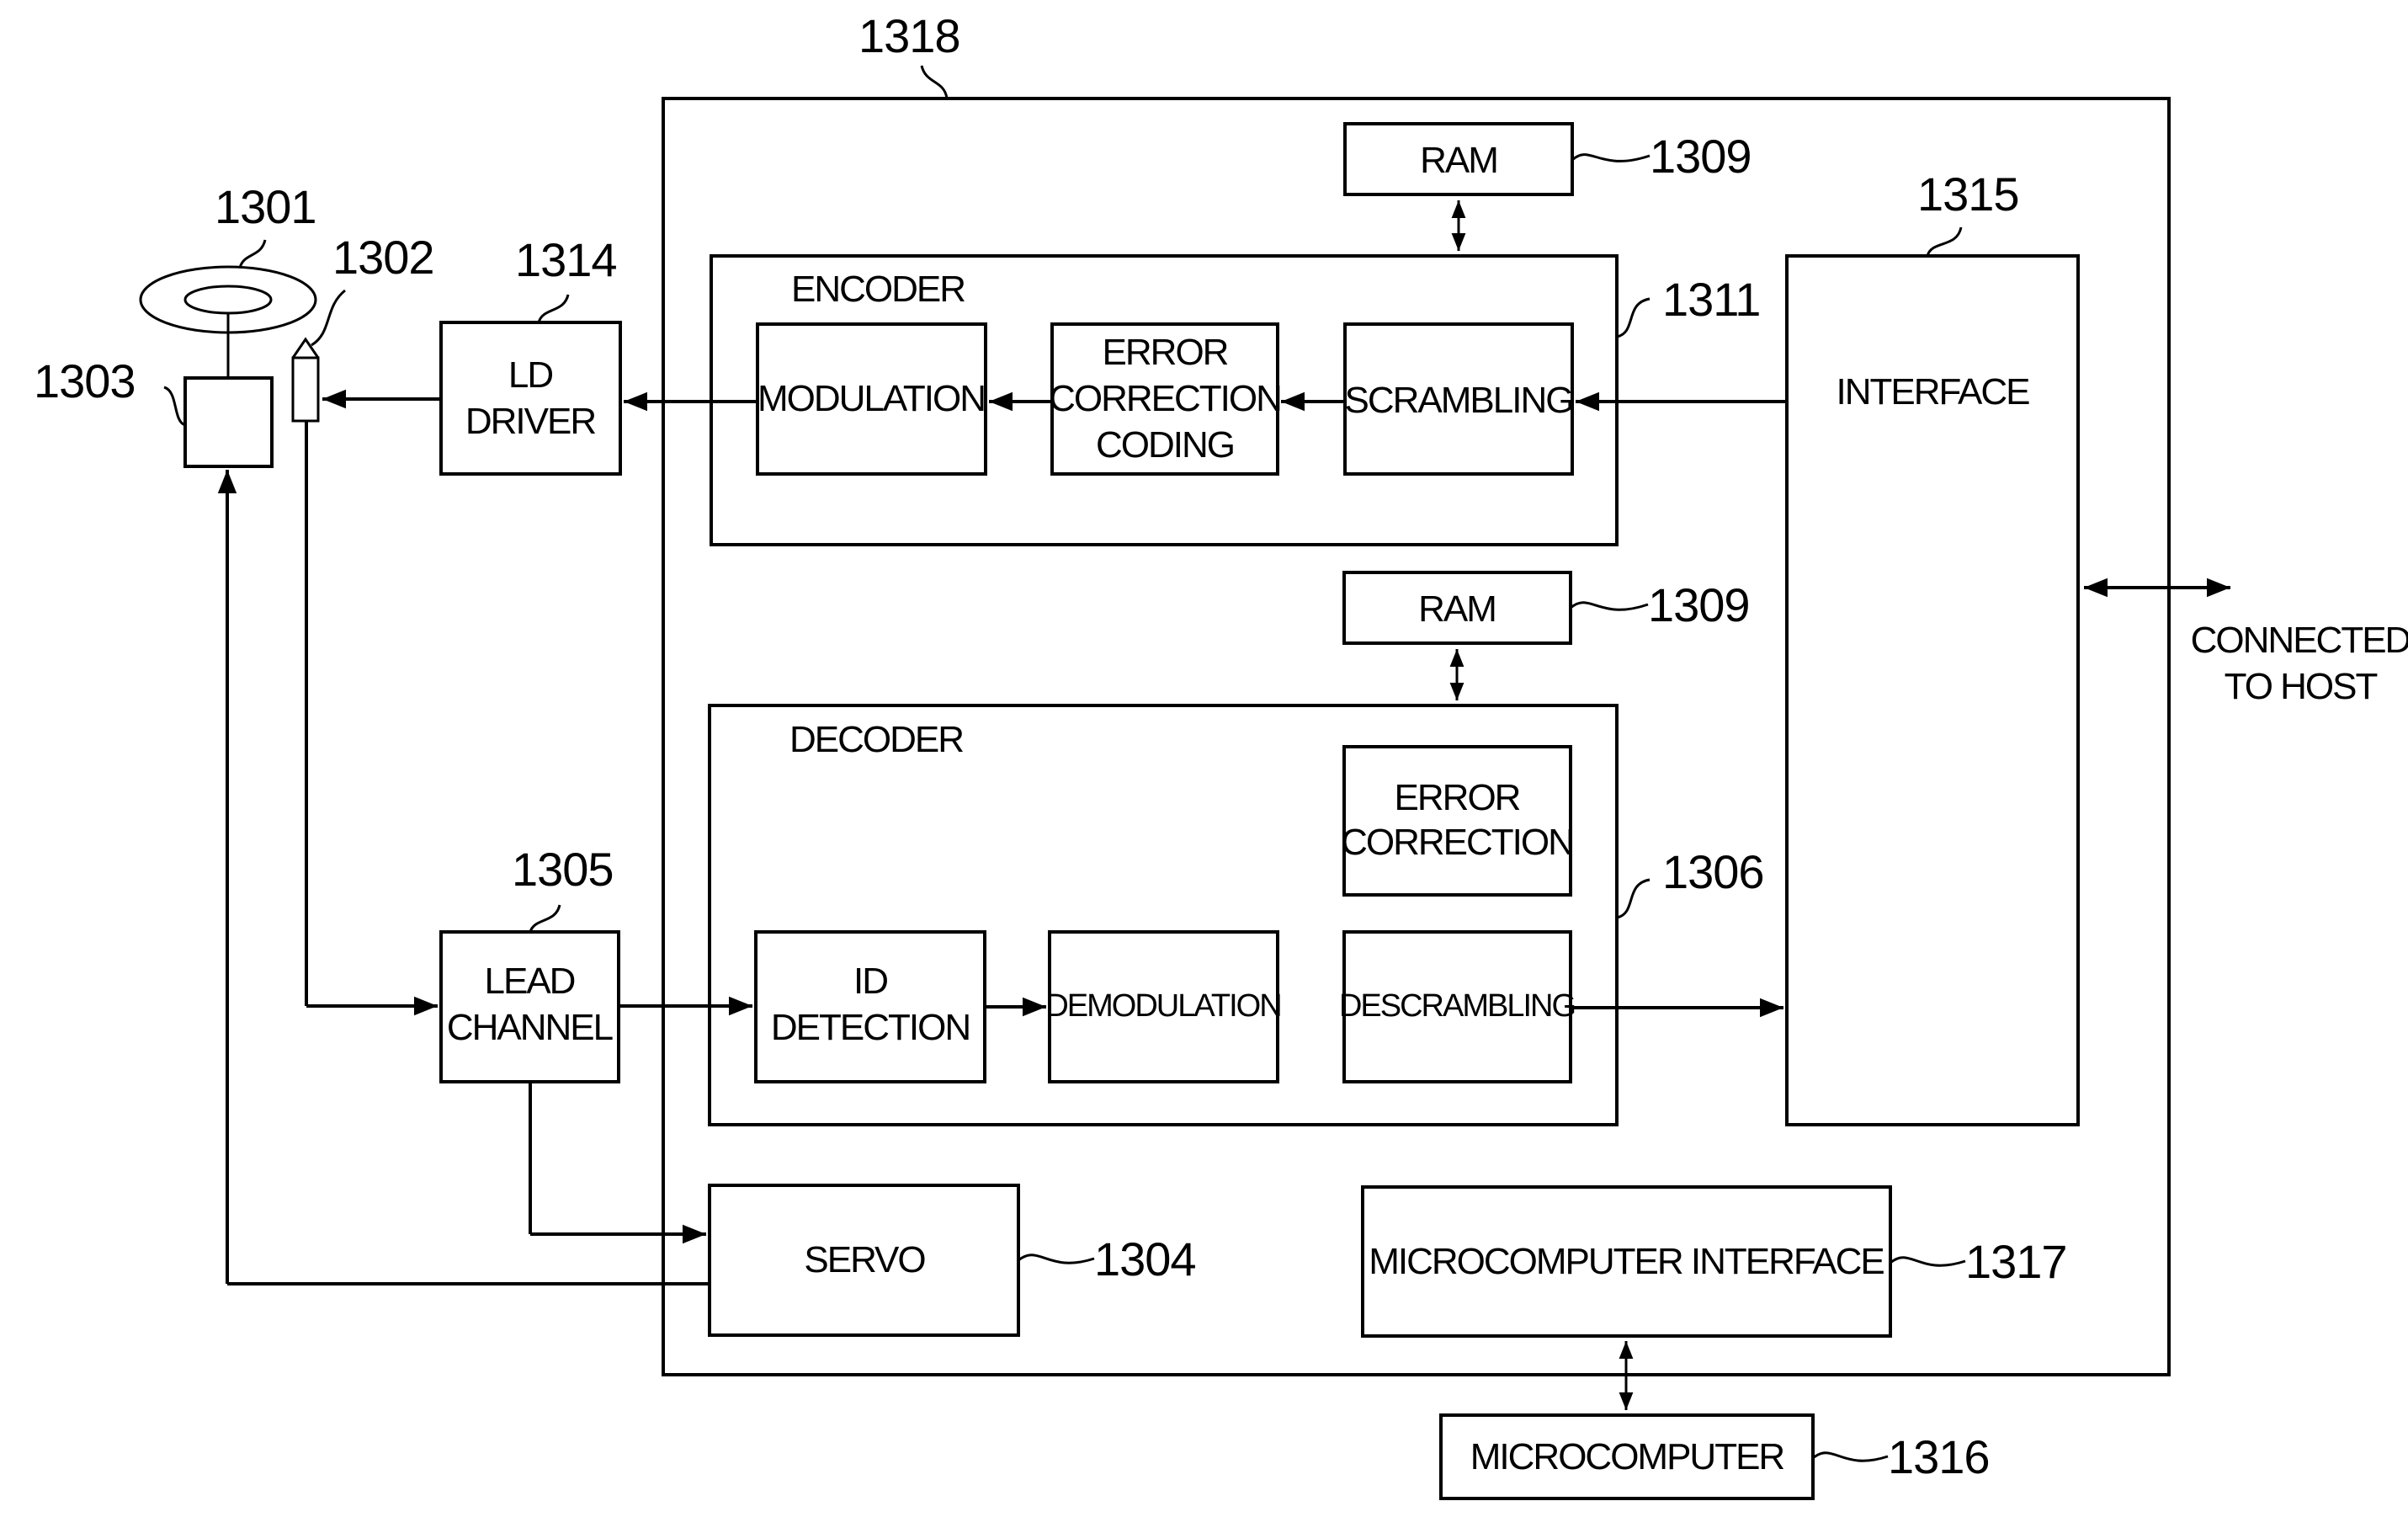 The image size is (2408, 1517). I want to click on scrambling-label: SCRAMBLING, so click(1459, 400).